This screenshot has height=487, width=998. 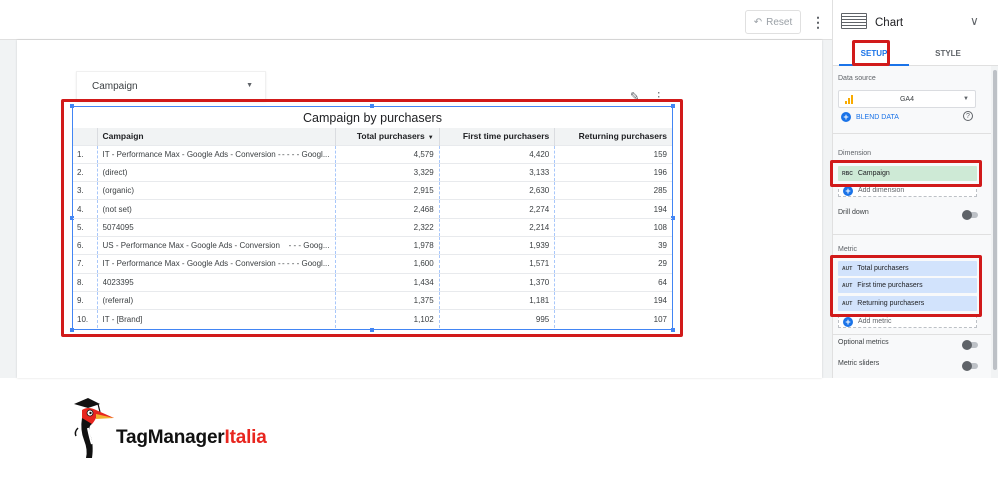 What do you see at coordinates (859, 363) in the screenshot?
I see `metric-sliders-label: Metric sliders` at bounding box center [859, 363].